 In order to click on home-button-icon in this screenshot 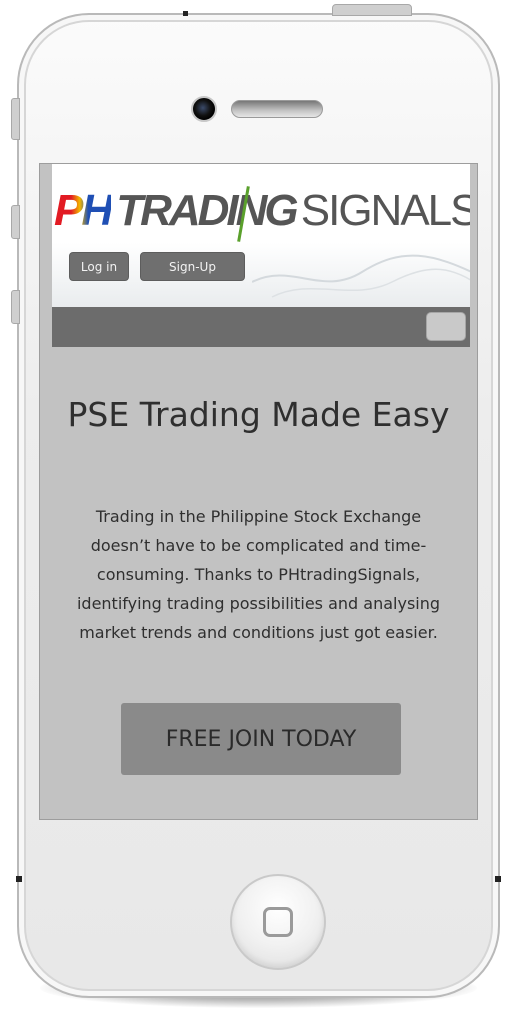, I will do `click(278, 922)`.